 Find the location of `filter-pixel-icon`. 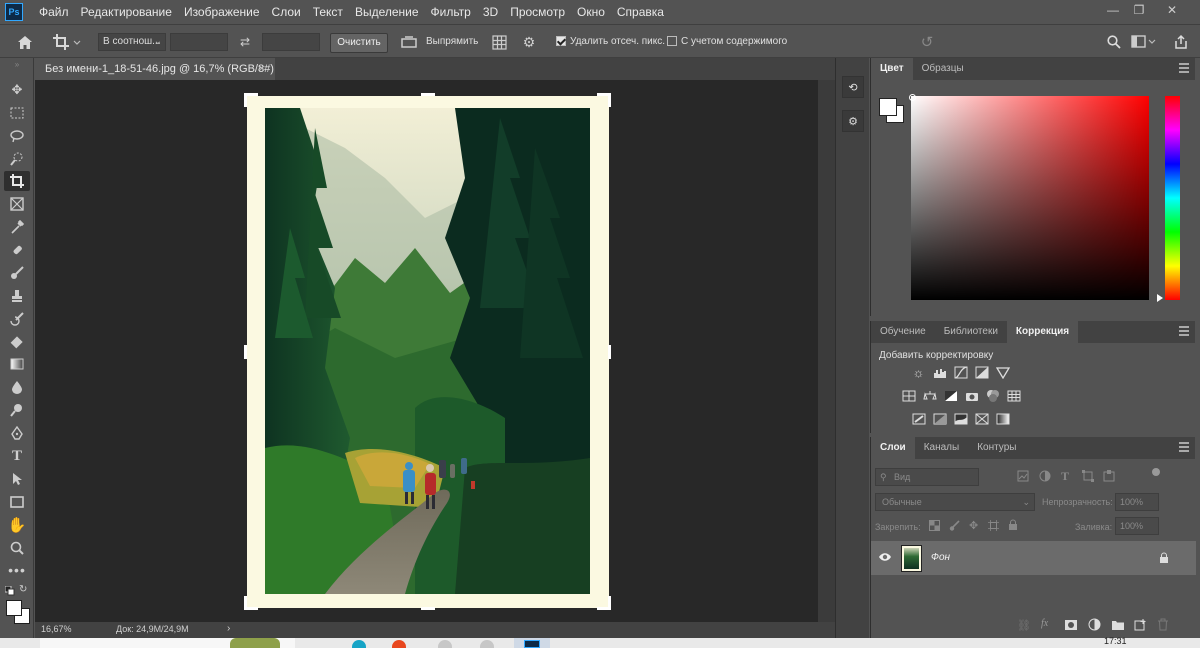

filter-pixel-icon is located at coordinates (1023, 476).